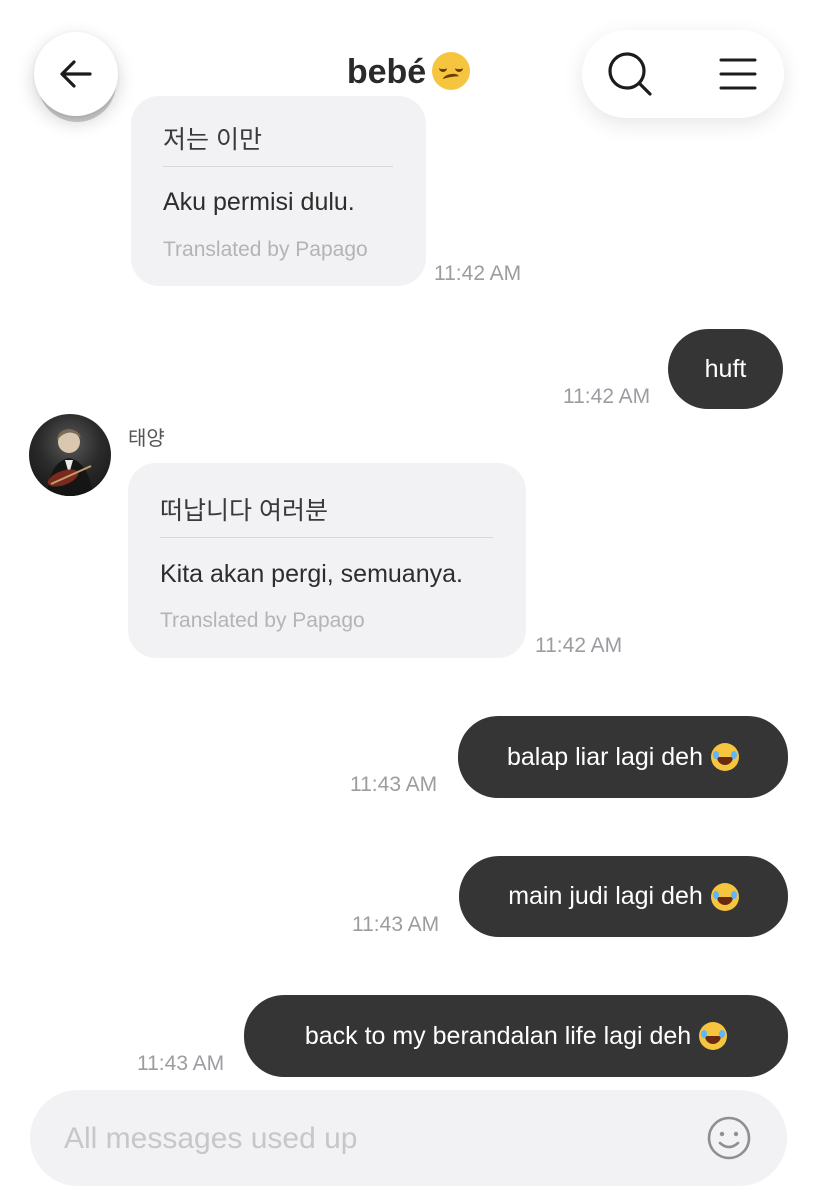 The width and height of the screenshot is (817, 1200). I want to click on translation-text: Aku permisi dulu., so click(259, 202).